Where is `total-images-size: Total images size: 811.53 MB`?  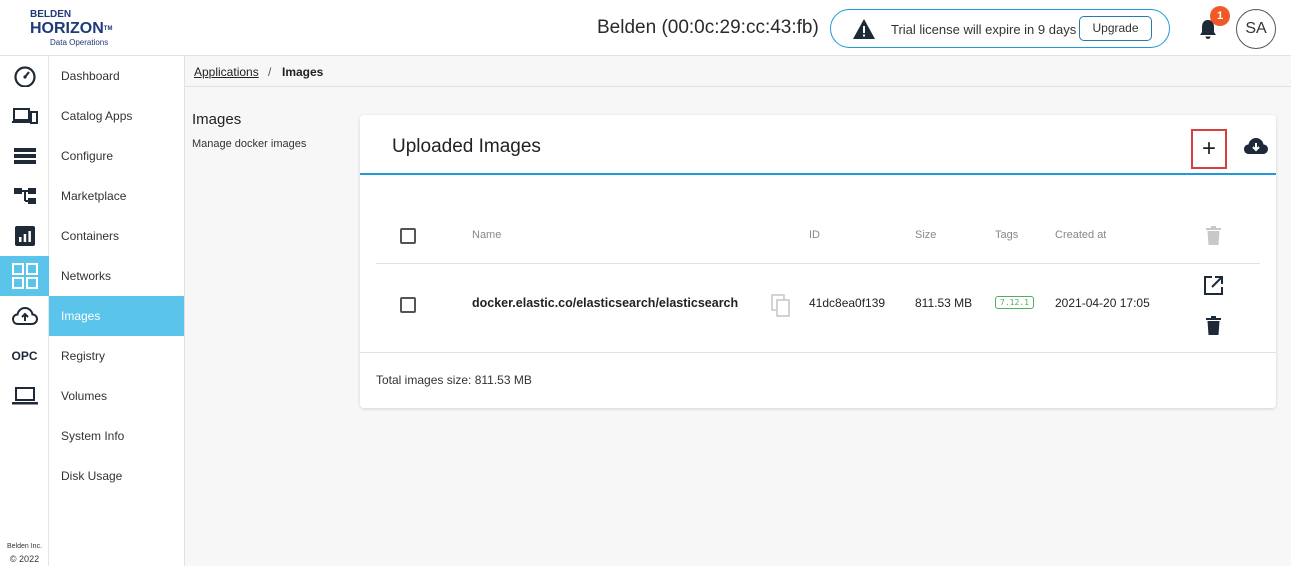
total-images-size: Total images size: 811.53 MB is located at coordinates (454, 380).